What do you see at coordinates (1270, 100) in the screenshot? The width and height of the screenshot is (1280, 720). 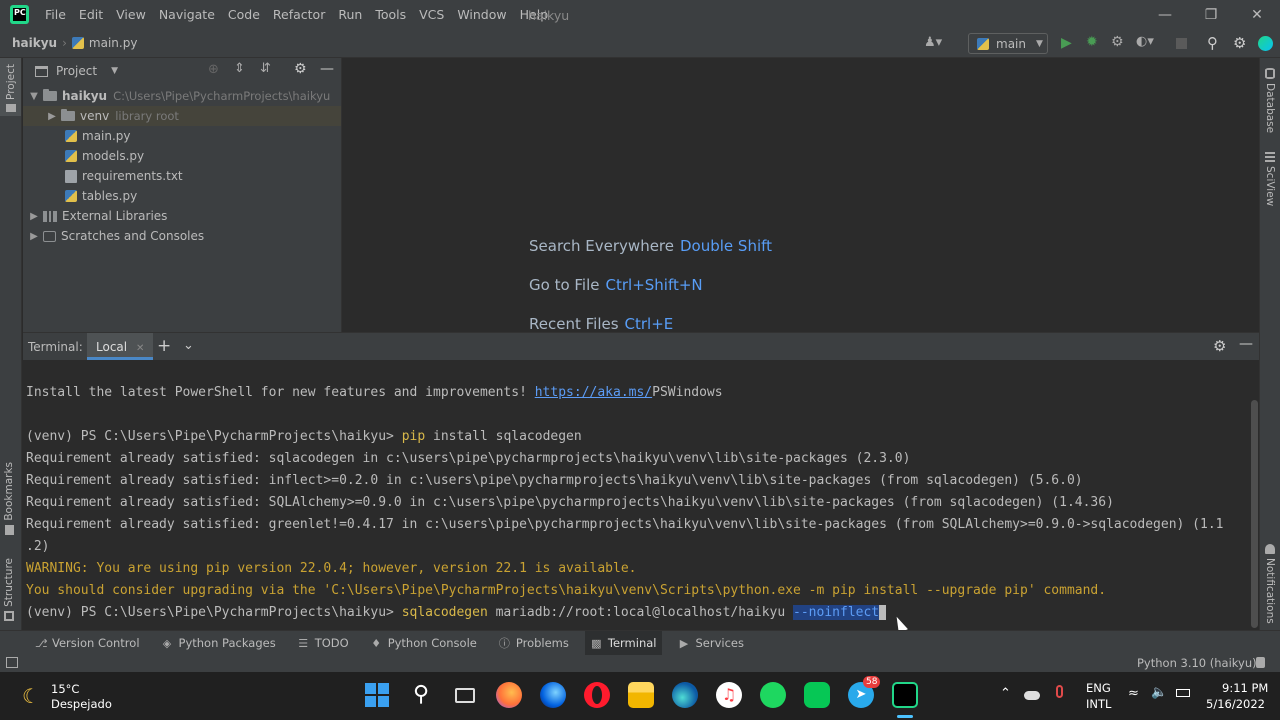 I see `database-stripe-button: Database` at bounding box center [1270, 100].